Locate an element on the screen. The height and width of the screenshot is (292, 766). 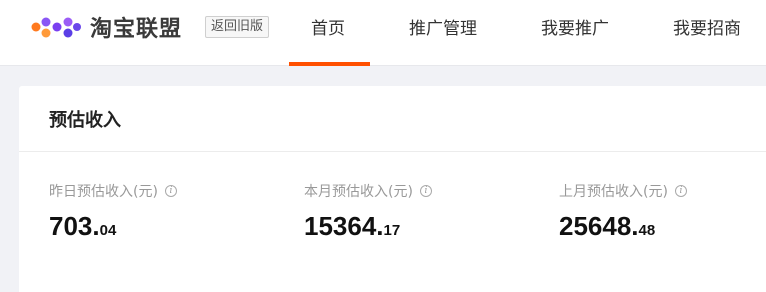
stat-value-decimal: 48 is located at coordinates (647, 230).